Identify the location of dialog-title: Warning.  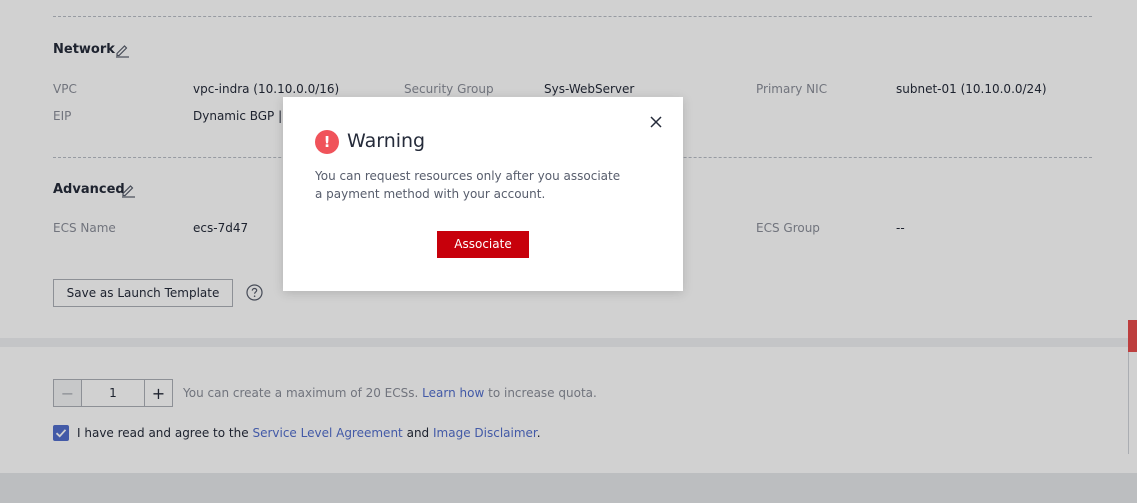
(386, 141).